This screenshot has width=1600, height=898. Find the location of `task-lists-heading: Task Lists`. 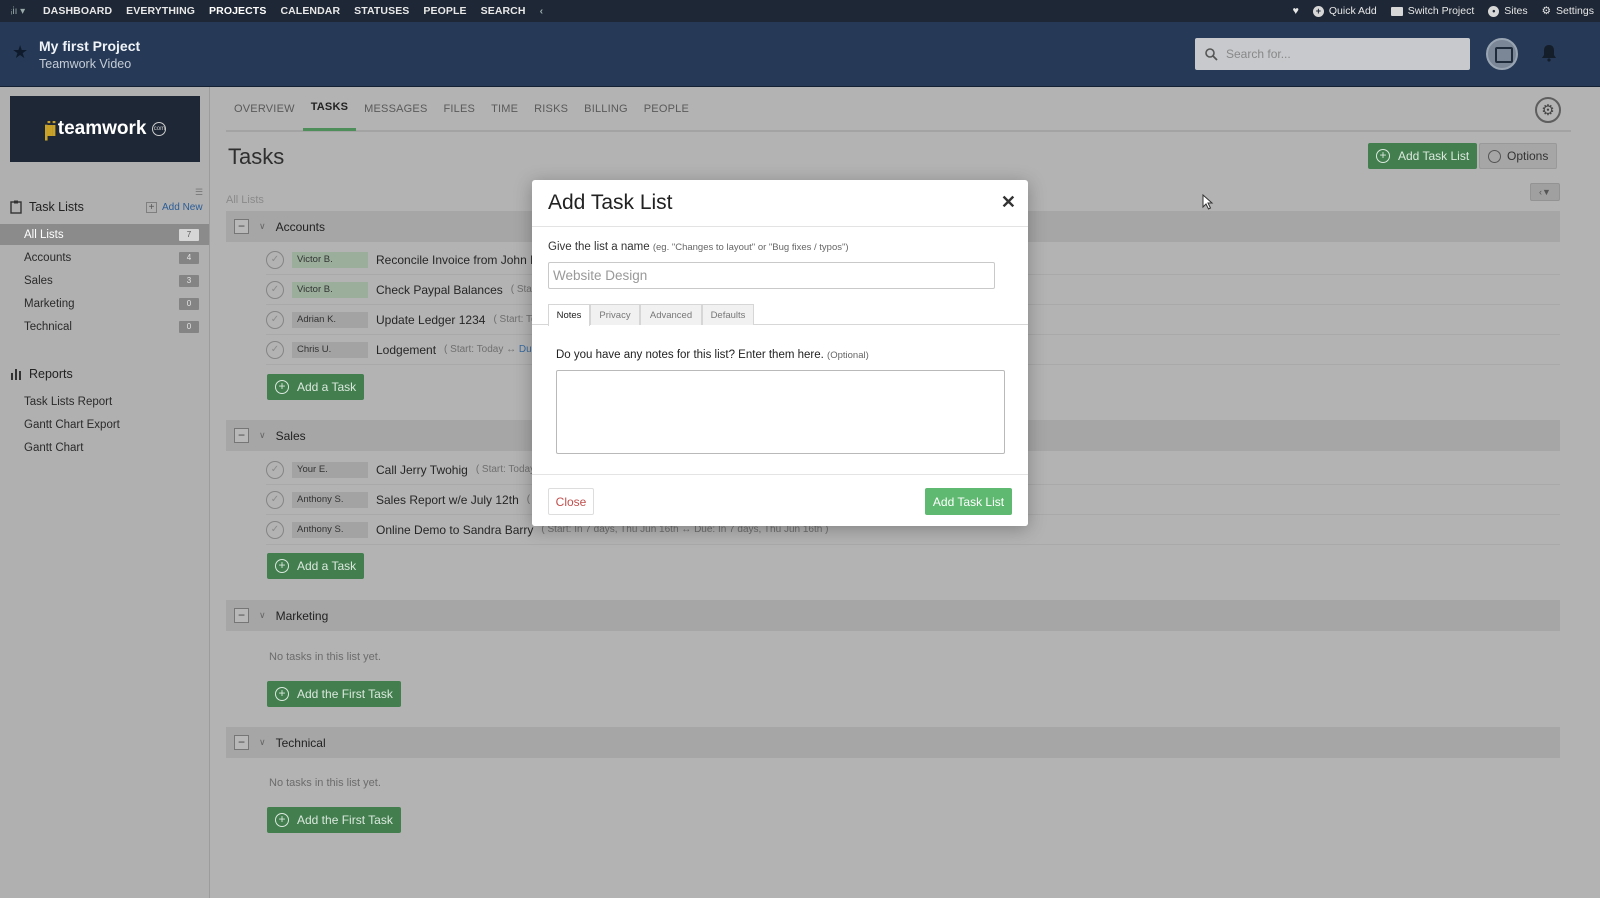

task-lists-heading: Task Lists is located at coordinates (47, 207).